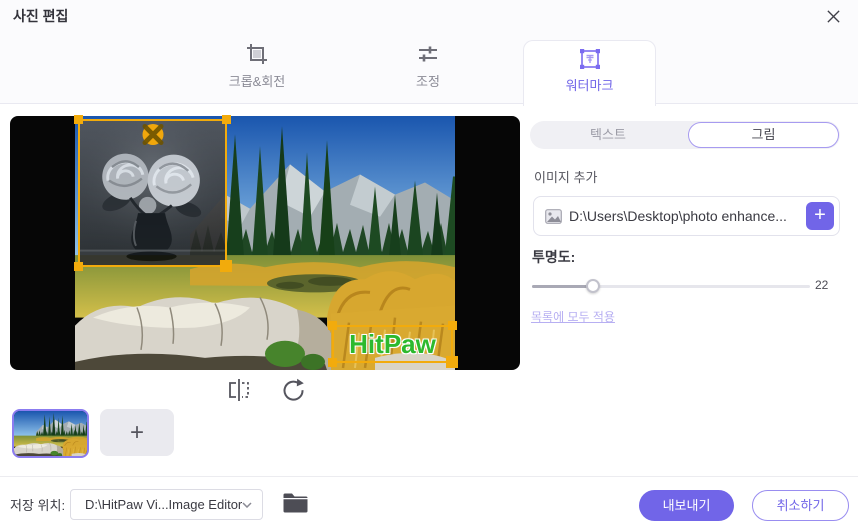 This screenshot has height=528, width=858. I want to click on add-image-label: 이미지 추가, so click(566, 177).